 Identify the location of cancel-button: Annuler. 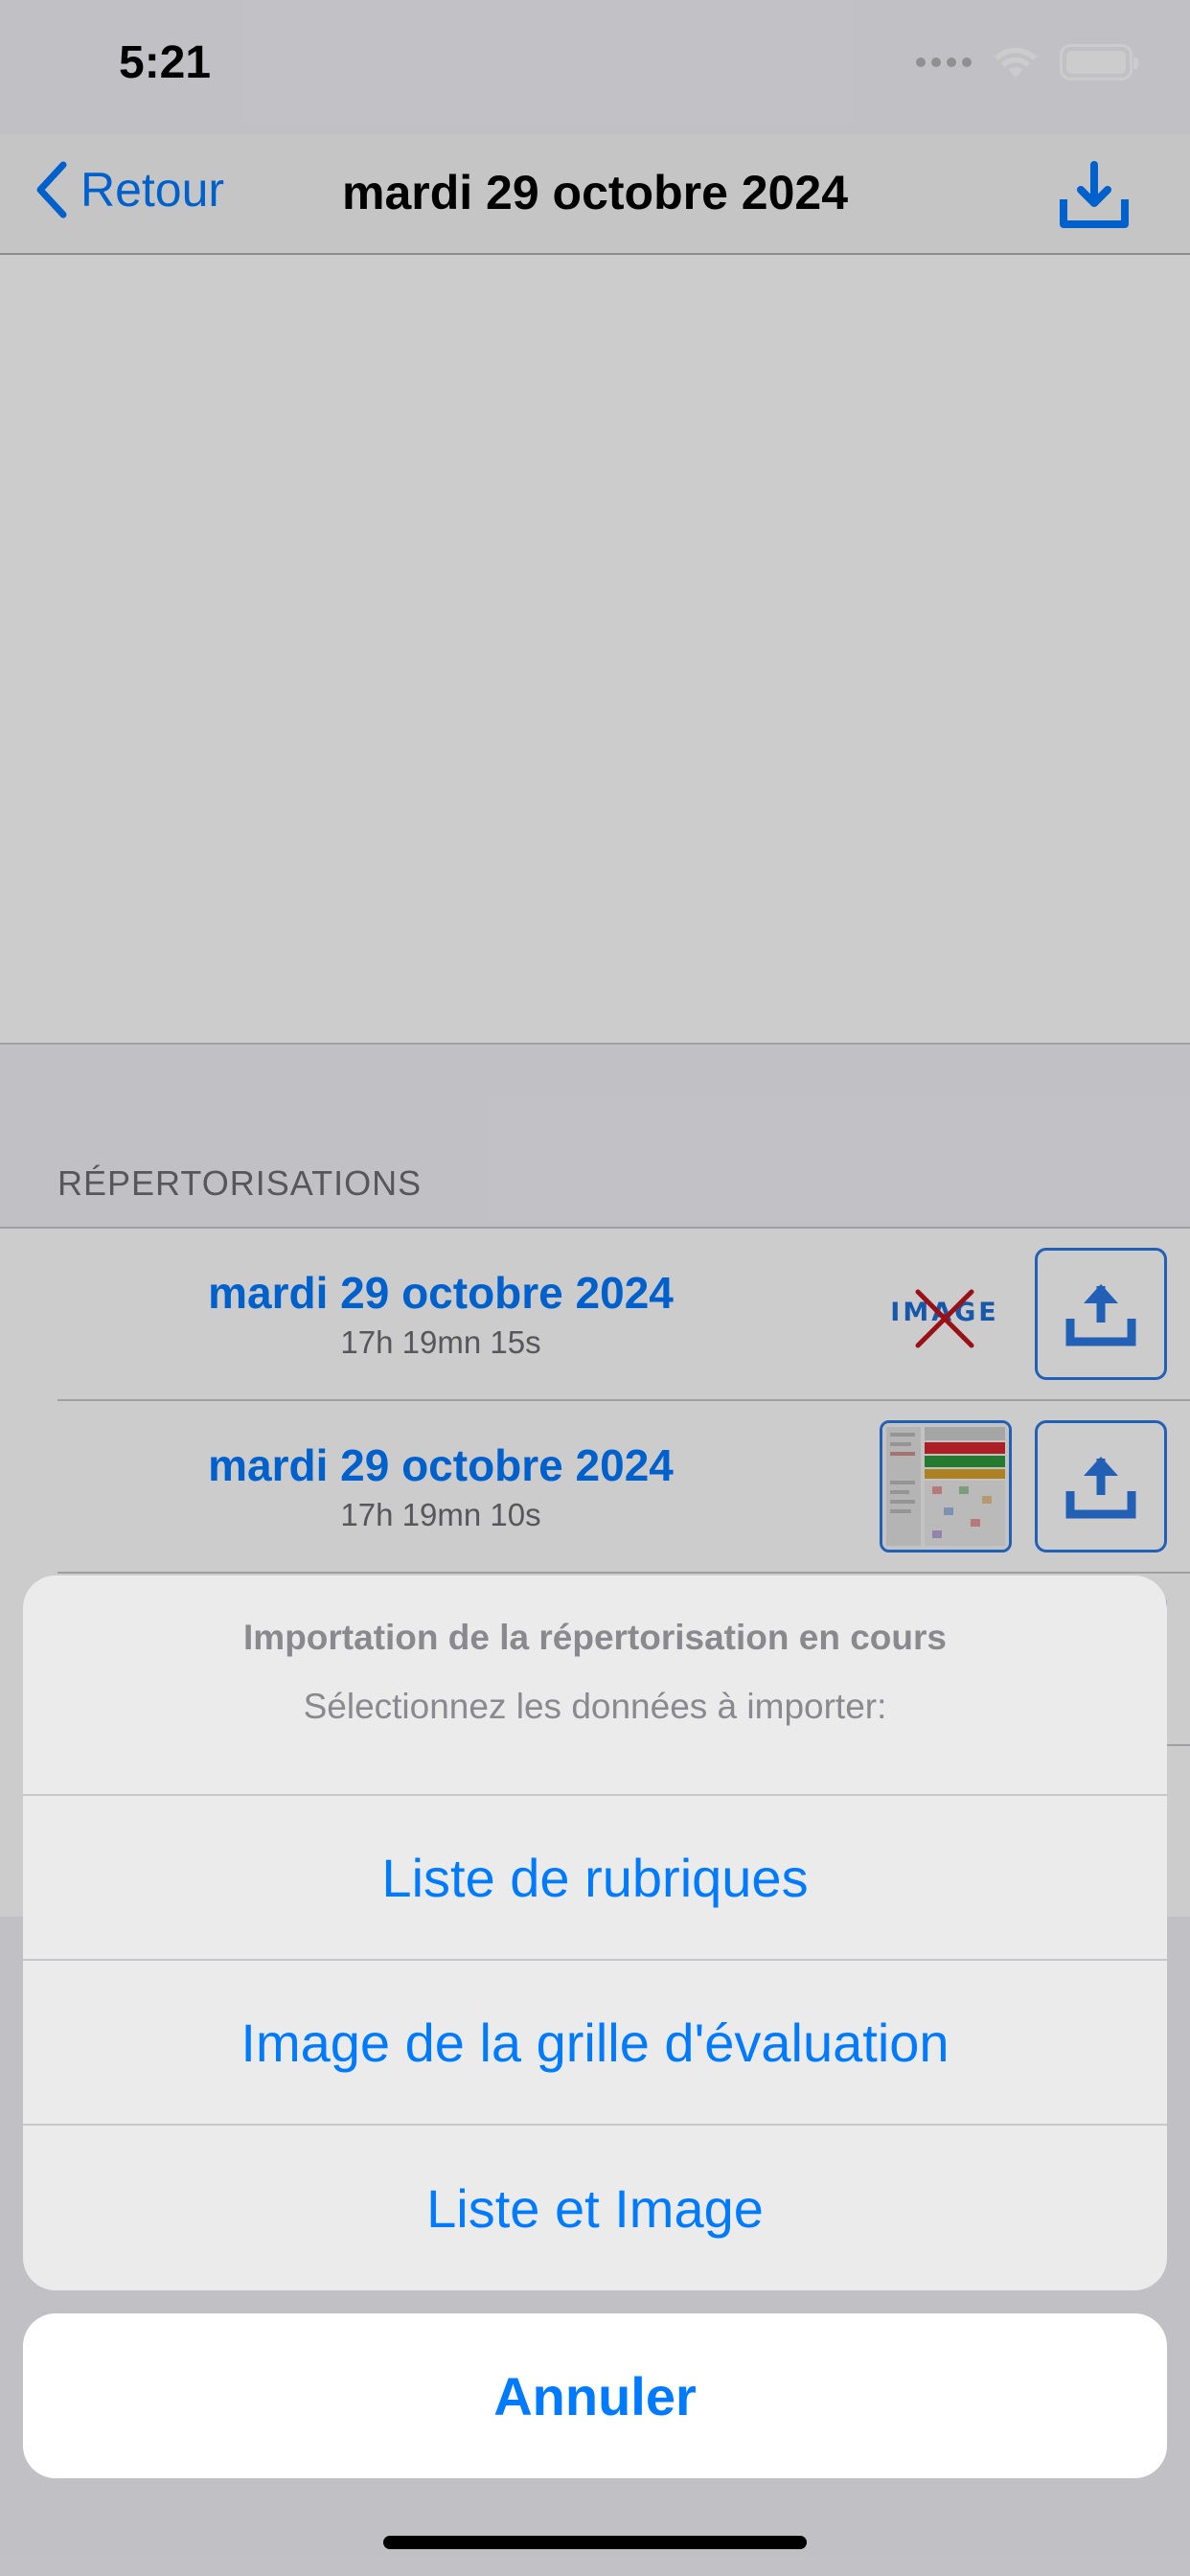
(595, 2395).